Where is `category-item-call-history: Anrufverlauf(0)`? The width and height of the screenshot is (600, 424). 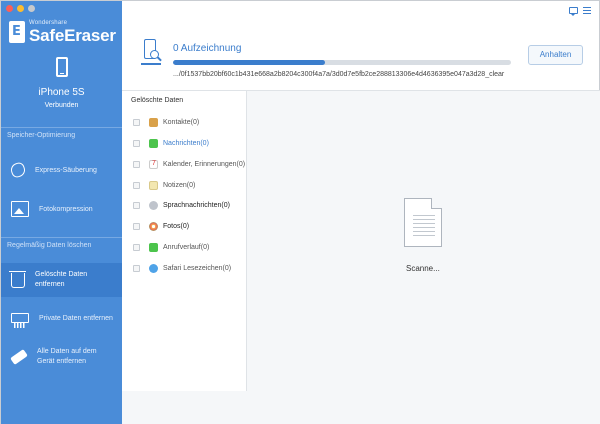 category-item-call-history: Anrufverlauf(0) is located at coordinates (171, 247).